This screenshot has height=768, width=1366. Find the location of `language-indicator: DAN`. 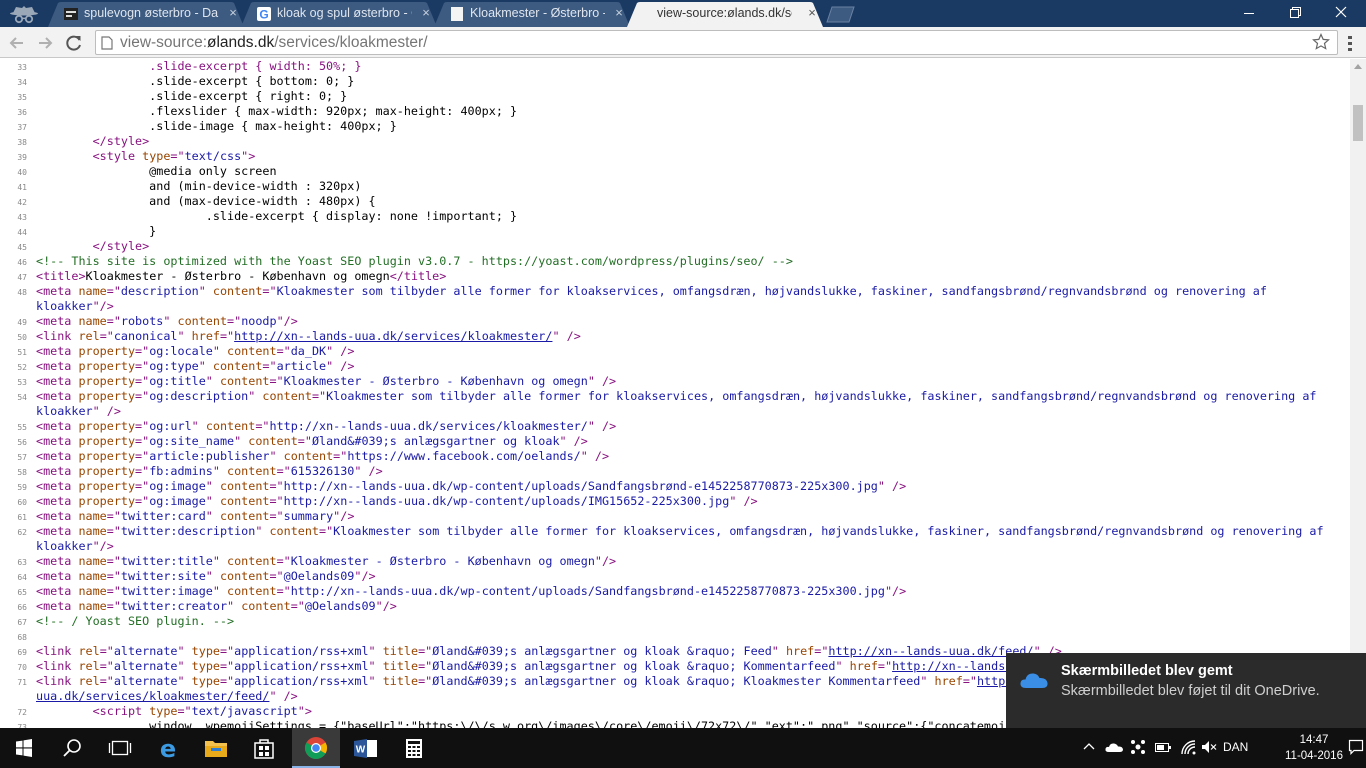

language-indicator: DAN is located at coordinates (1235, 747).